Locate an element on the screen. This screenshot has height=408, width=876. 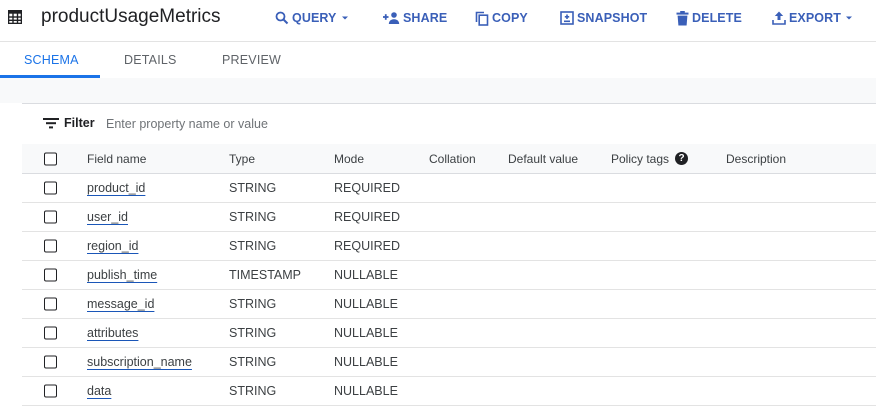
tab-bar: SCHEMA DETAILS PREVIEW is located at coordinates (438, 60).